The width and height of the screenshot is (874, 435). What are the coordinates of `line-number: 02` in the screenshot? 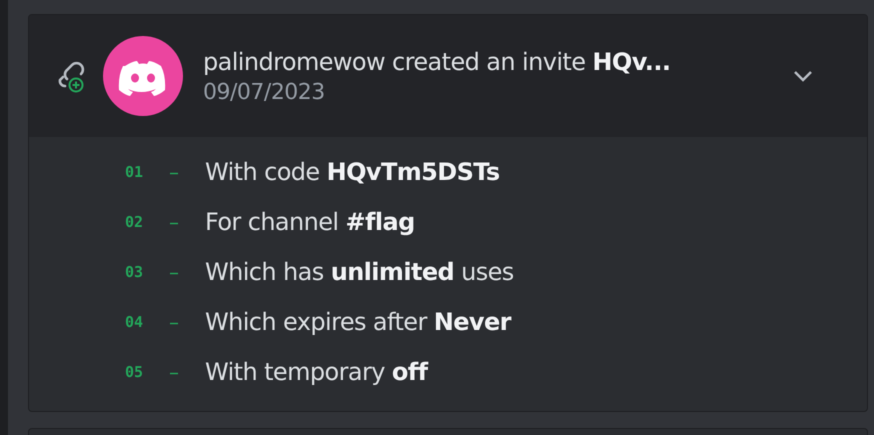 It's located at (134, 222).